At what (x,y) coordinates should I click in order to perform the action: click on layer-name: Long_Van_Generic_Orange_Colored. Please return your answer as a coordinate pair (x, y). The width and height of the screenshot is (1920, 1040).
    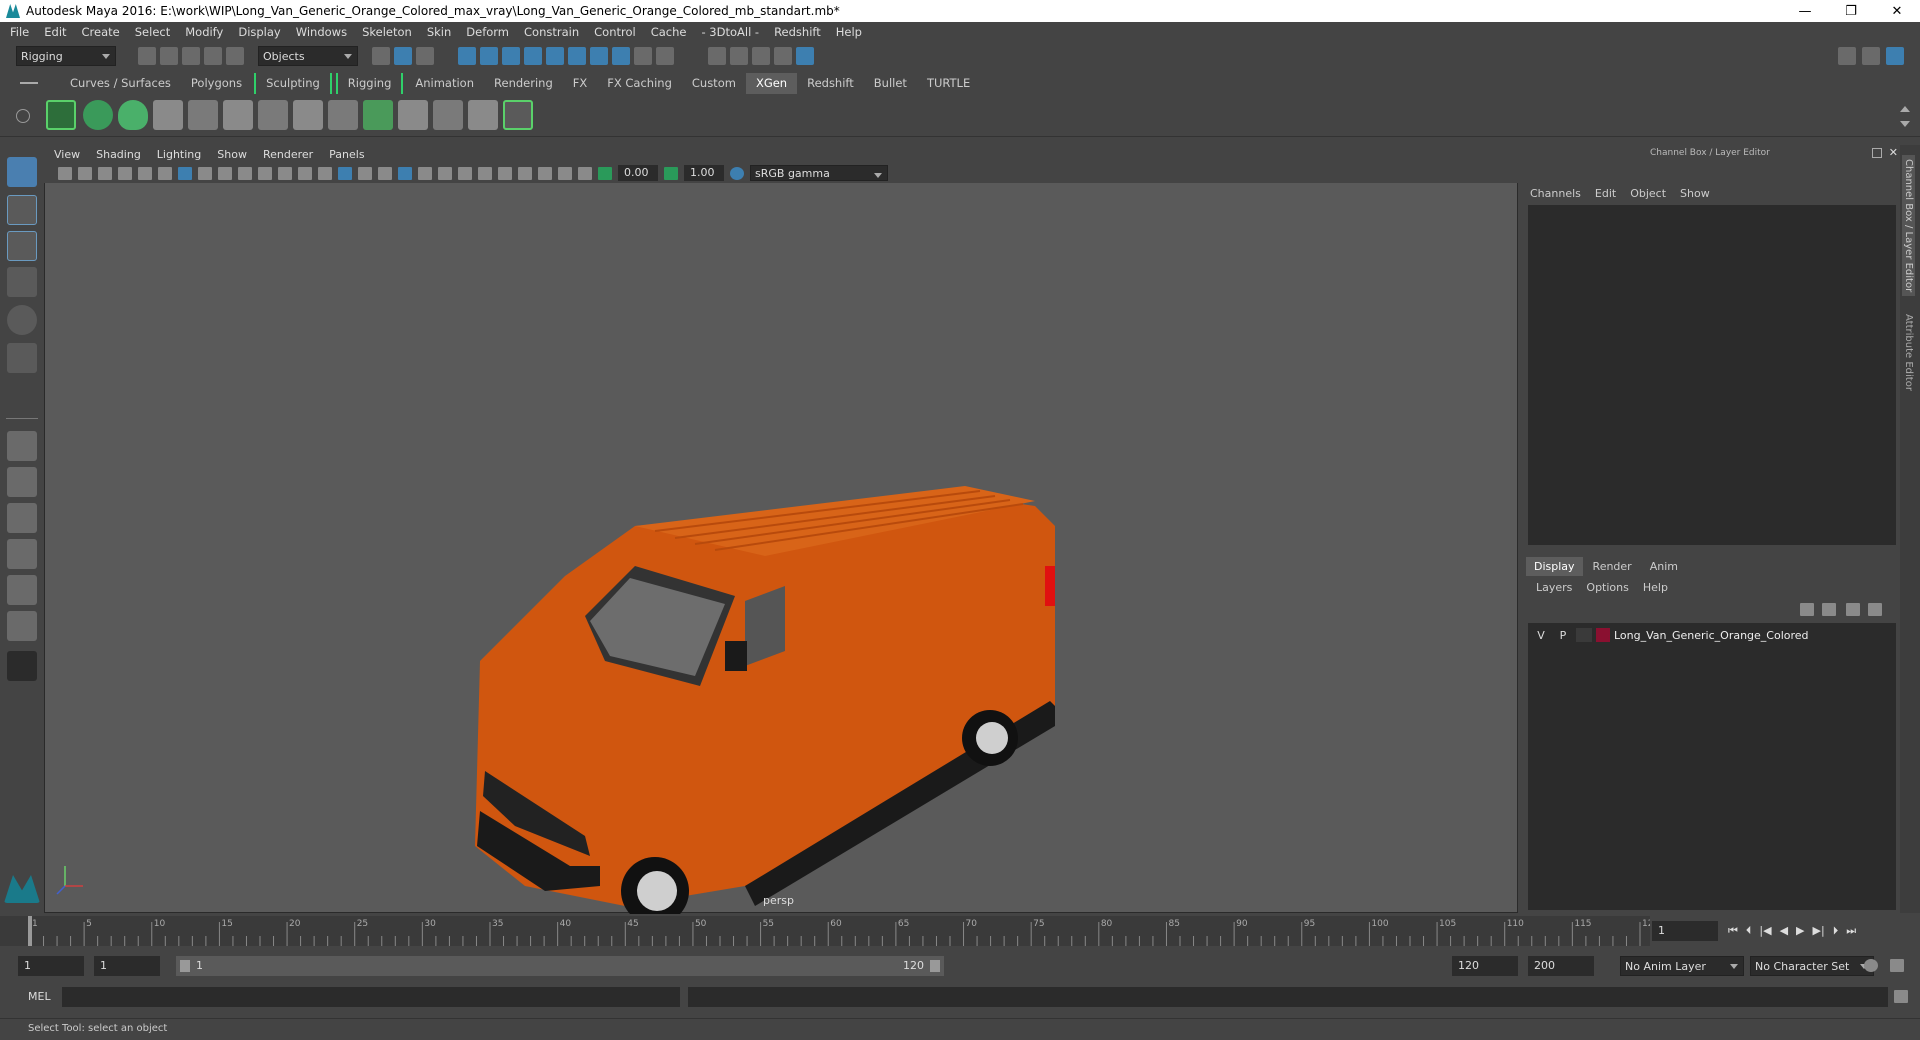
    Looking at the image, I should click on (1711, 635).